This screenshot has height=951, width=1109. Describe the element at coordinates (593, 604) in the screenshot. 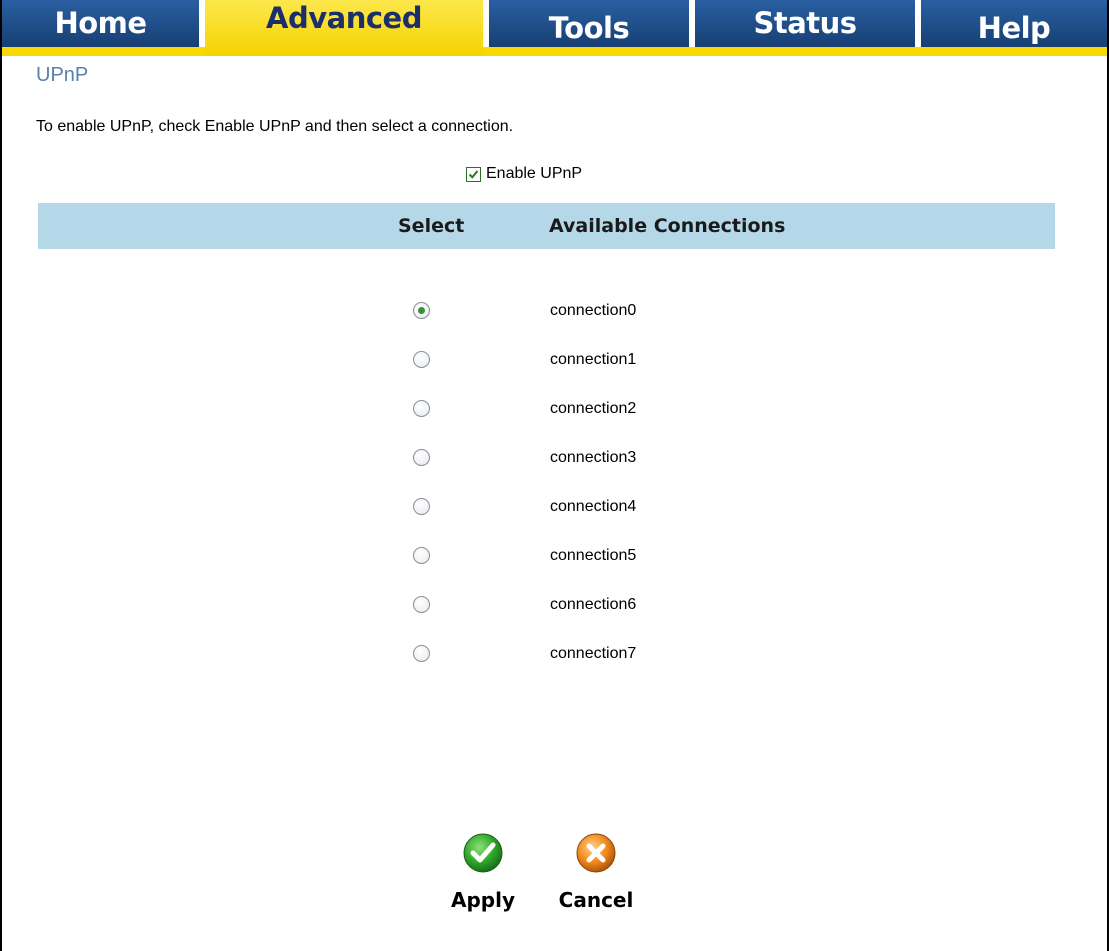

I see `connection-label: connection6` at that location.